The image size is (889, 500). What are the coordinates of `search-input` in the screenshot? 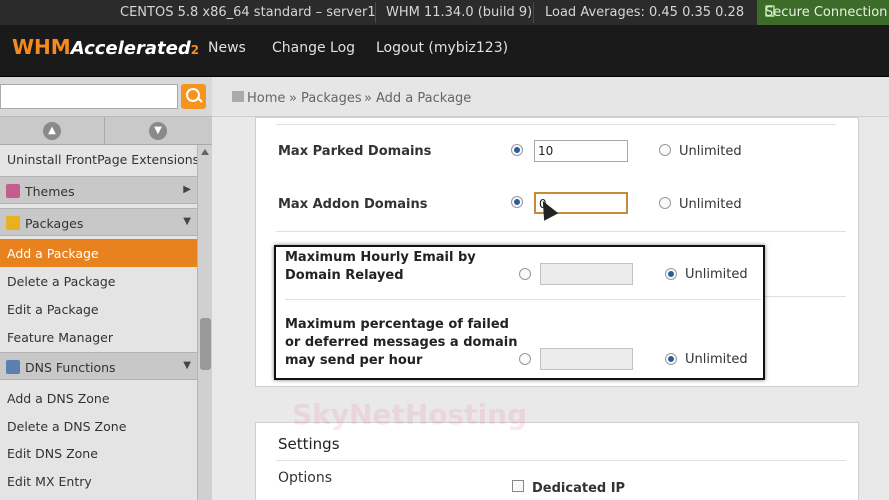 It's located at (89, 96).